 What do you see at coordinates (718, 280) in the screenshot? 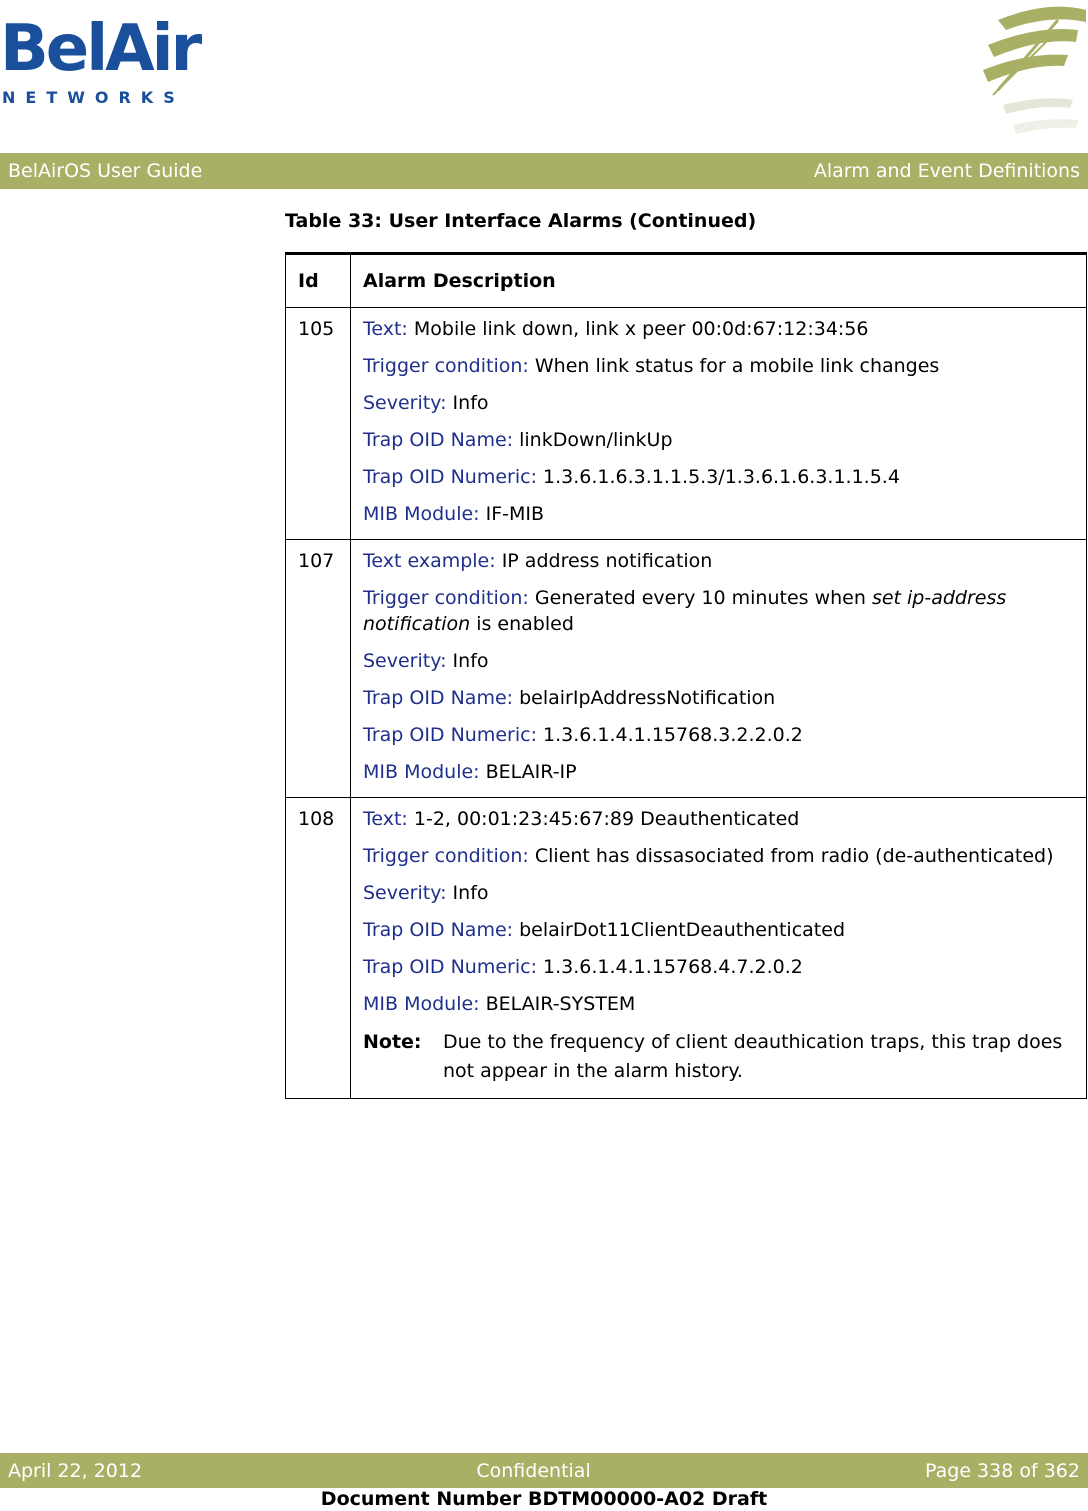
I see `column-header-description: Alarm Description` at bounding box center [718, 280].